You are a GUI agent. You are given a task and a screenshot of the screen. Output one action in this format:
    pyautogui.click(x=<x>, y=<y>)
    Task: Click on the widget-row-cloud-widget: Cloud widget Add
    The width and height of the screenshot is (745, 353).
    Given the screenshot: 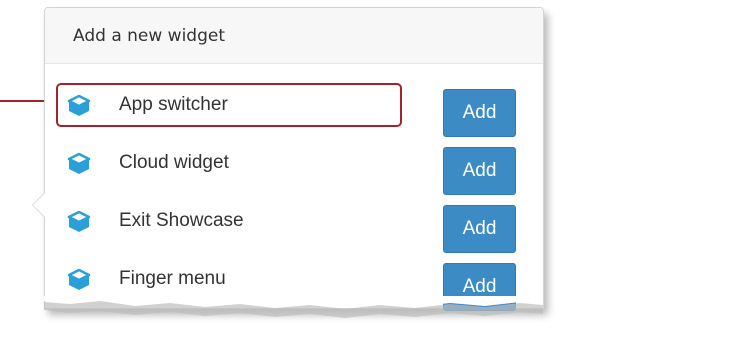 What is the action you would take?
    pyautogui.click(x=294, y=163)
    